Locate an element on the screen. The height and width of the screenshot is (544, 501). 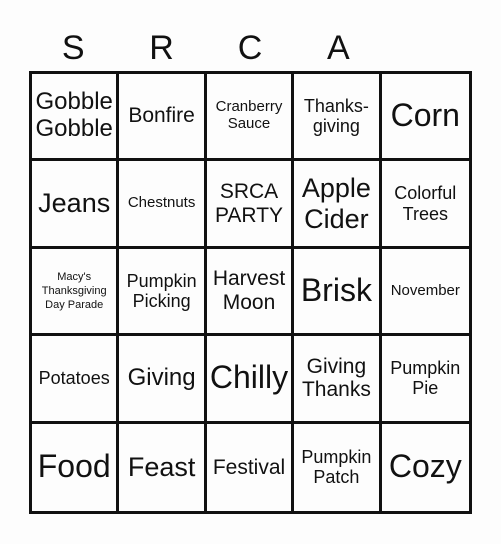
bingo-cell-label: Harvest Moon is located at coordinates (249, 290).